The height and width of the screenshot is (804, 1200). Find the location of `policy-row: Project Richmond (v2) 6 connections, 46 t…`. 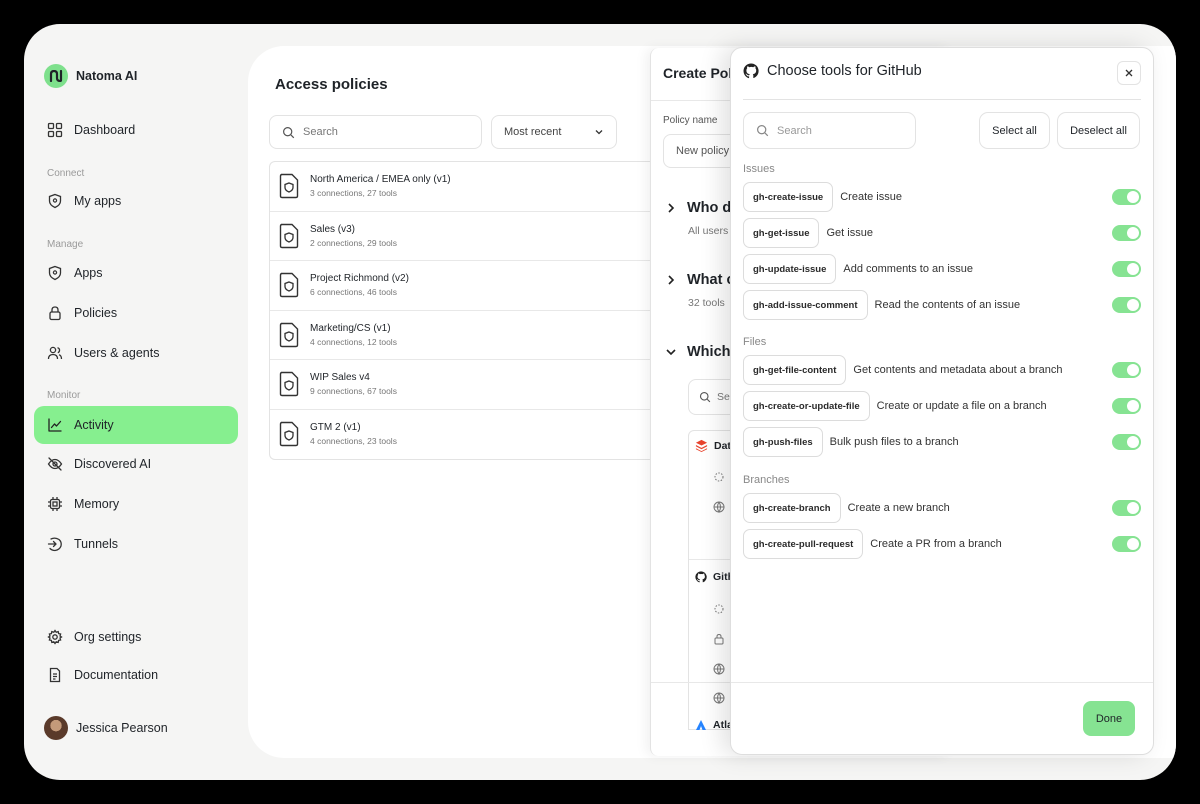

policy-row: Project Richmond (v2) 6 connections, 46 t… is located at coordinates (469, 286).